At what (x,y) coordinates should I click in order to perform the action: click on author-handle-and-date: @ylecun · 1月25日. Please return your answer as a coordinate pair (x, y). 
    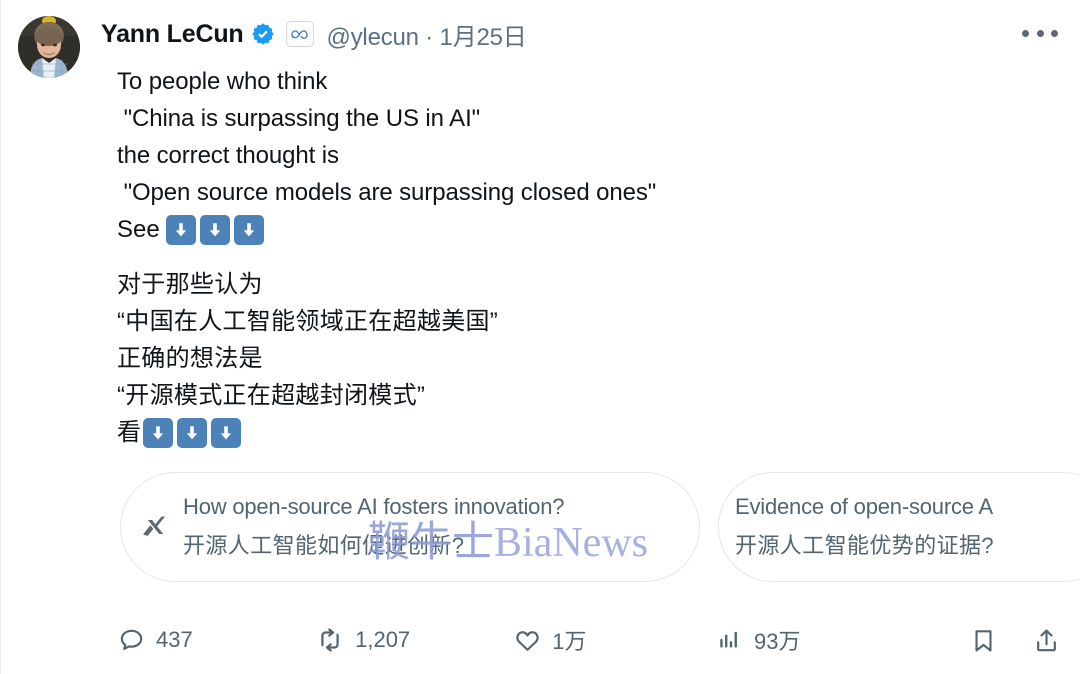
    Looking at the image, I should click on (426, 34).